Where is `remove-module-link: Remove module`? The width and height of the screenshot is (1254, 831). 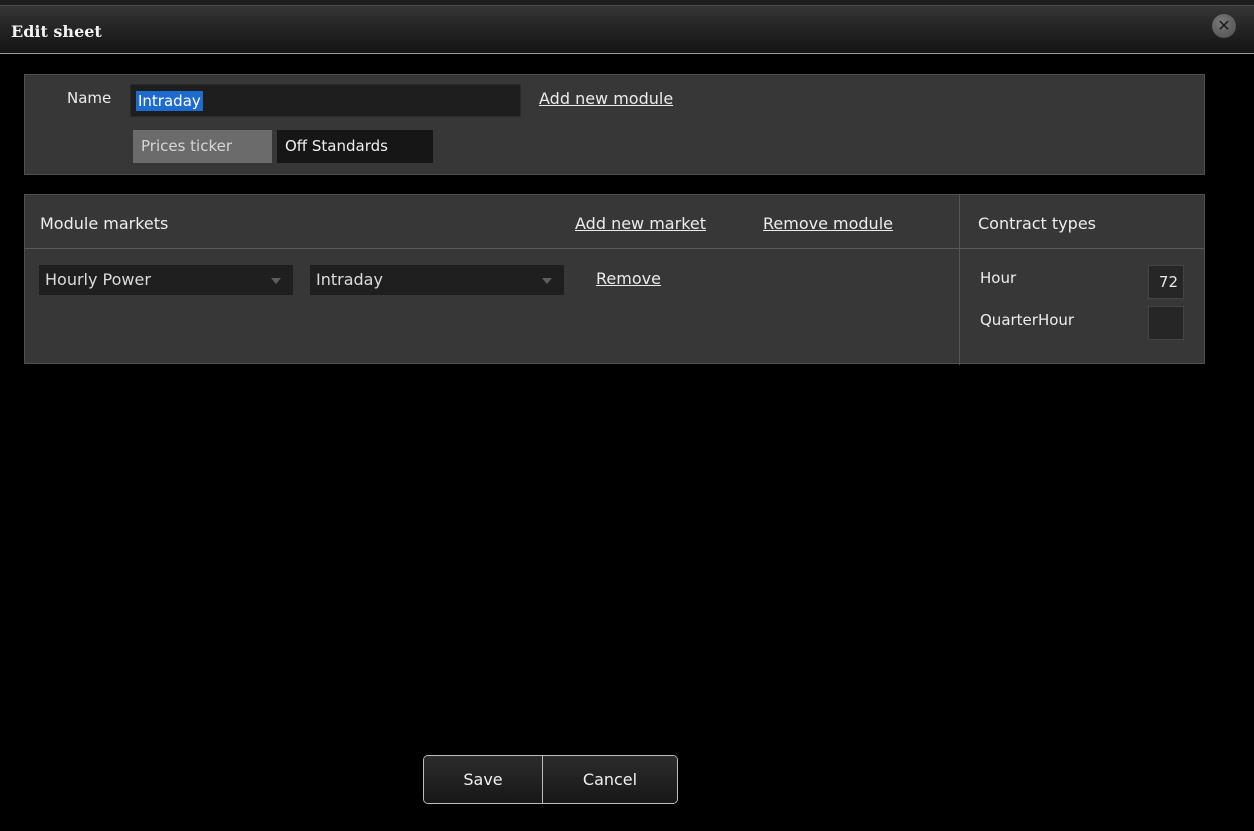
remove-module-link: Remove module is located at coordinates (828, 223).